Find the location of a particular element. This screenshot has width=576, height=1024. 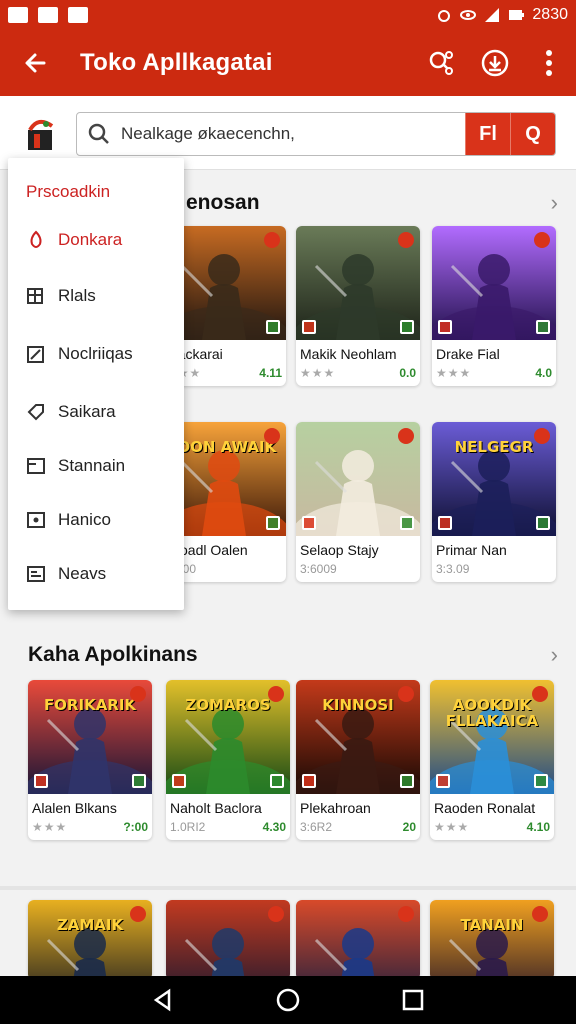

drawer-item: Stannain is located at coordinates (75, 466).